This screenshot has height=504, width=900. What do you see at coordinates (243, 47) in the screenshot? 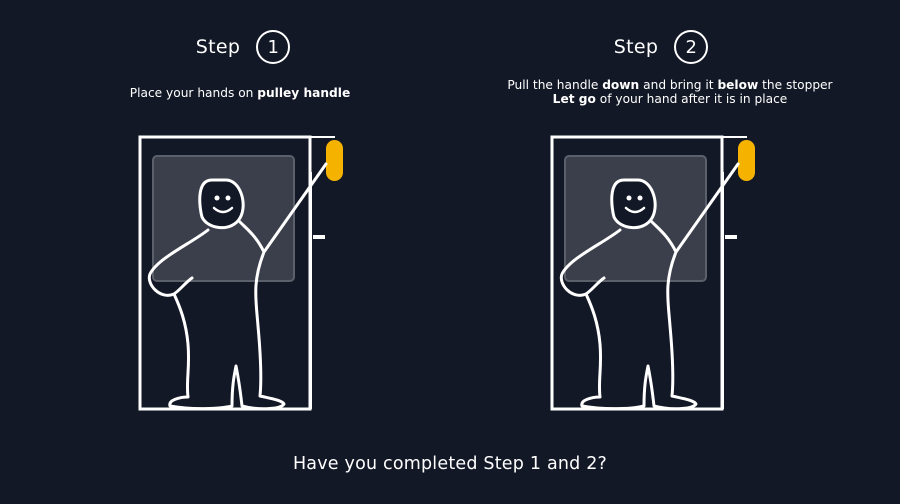
I see `step-1-header: Step 1` at bounding box center [243, 47].